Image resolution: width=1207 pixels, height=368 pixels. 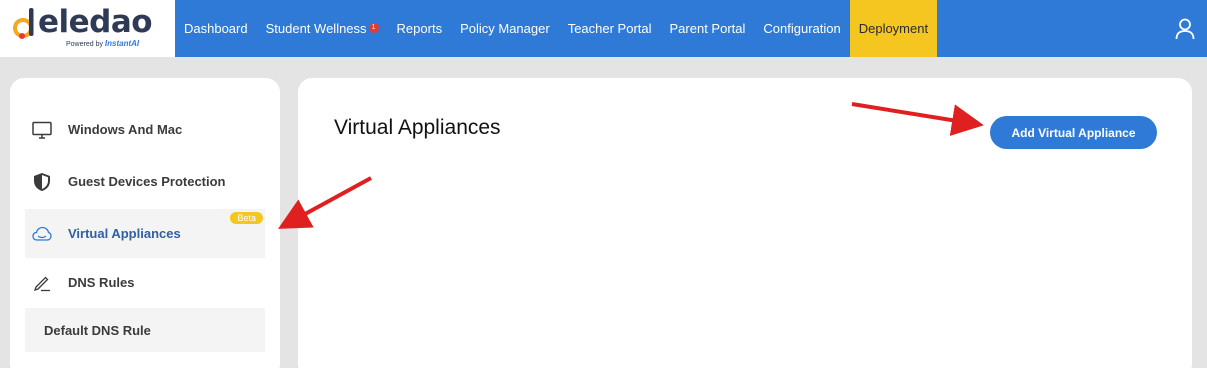 What do you see at coordinates (95, 22) in the screenshot?
I see `brand-name: eledao` at bounding box center [95, 22].